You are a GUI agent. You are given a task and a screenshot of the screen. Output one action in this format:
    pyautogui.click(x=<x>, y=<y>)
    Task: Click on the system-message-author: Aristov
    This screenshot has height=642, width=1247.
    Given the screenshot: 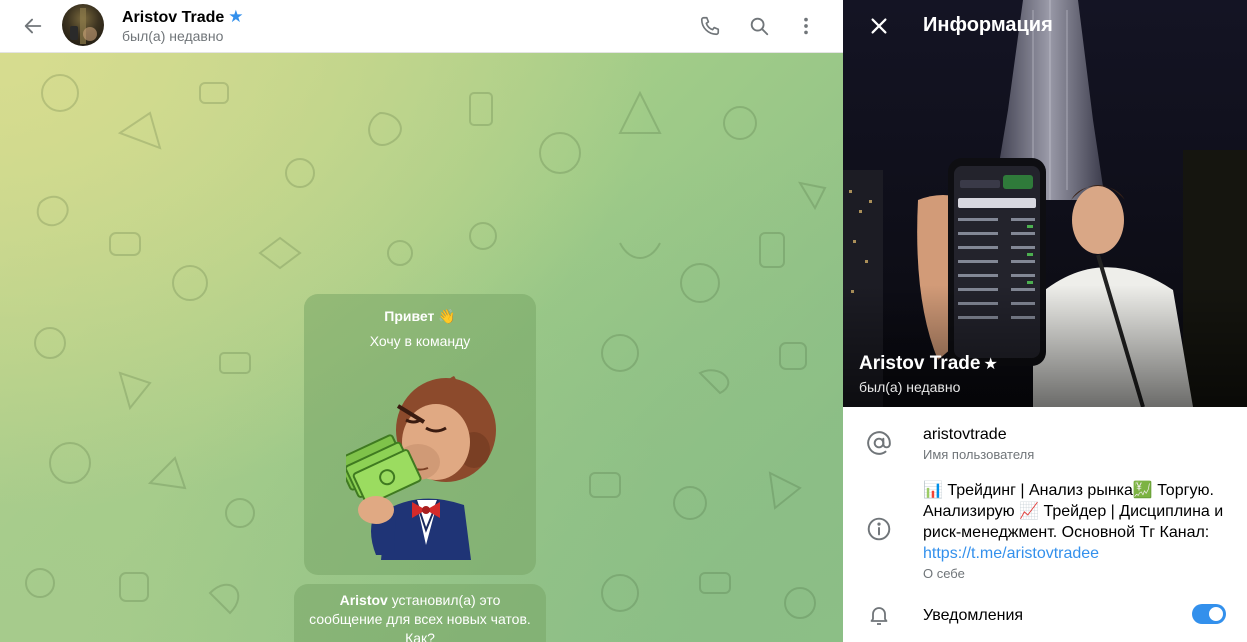 What is the action you would take?
    pyautogui.click(x=363, y=600)
    